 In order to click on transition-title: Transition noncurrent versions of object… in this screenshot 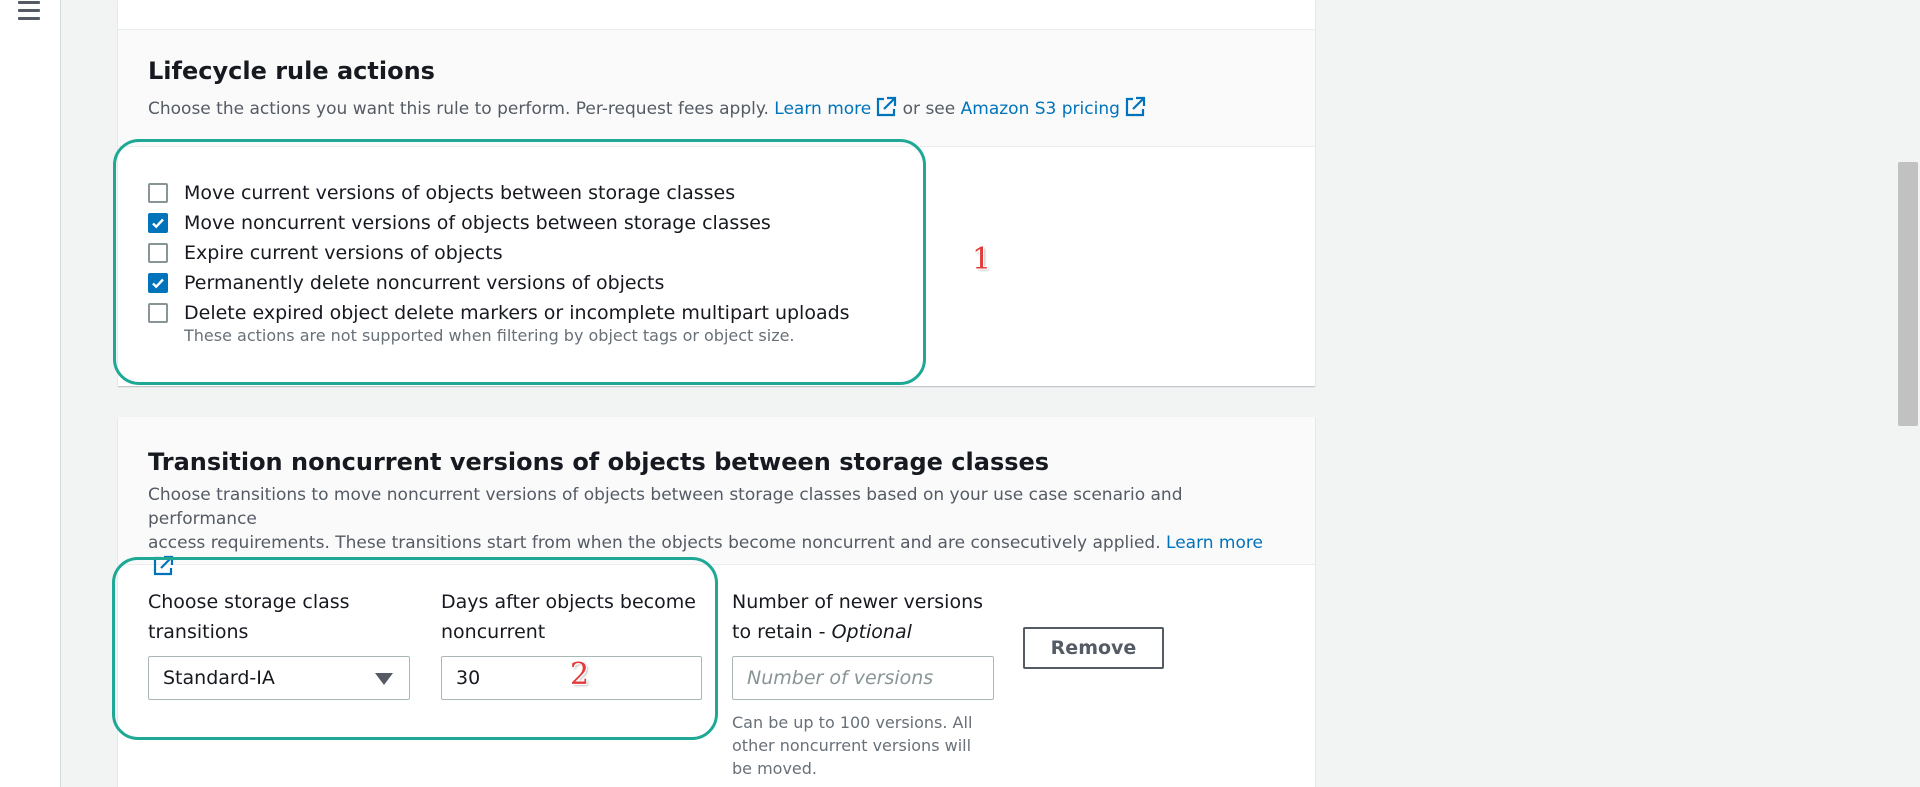, I will do `click(599, 462)`.